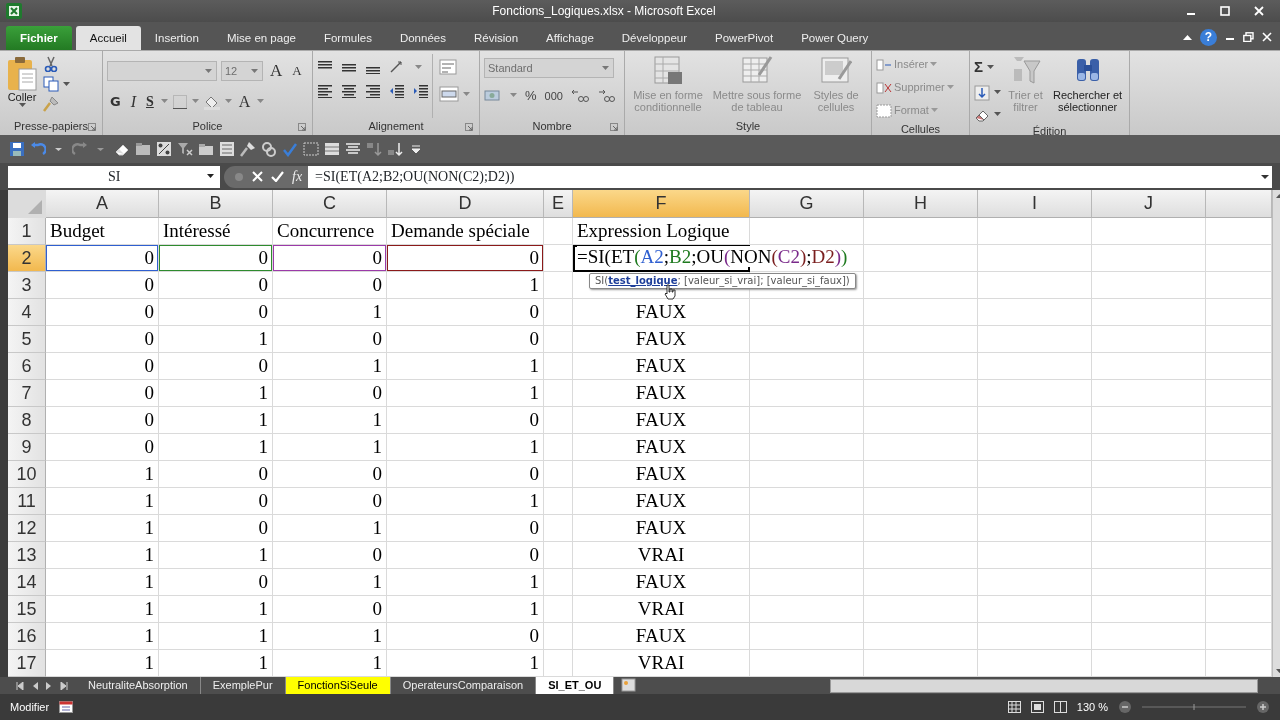 The image size is (1280, 720). I want to click on font-size-field: 12, so click(242, 70).